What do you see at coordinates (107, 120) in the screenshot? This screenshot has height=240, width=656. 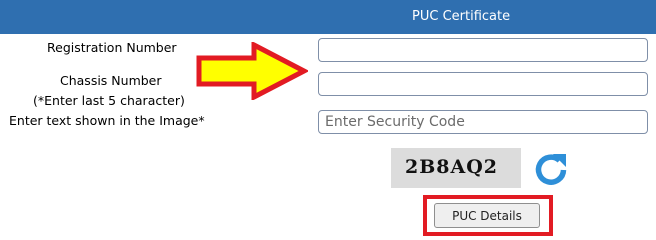 I see `security-code-label: Enter text shown in the Image*` at bounding box center [107, 120].